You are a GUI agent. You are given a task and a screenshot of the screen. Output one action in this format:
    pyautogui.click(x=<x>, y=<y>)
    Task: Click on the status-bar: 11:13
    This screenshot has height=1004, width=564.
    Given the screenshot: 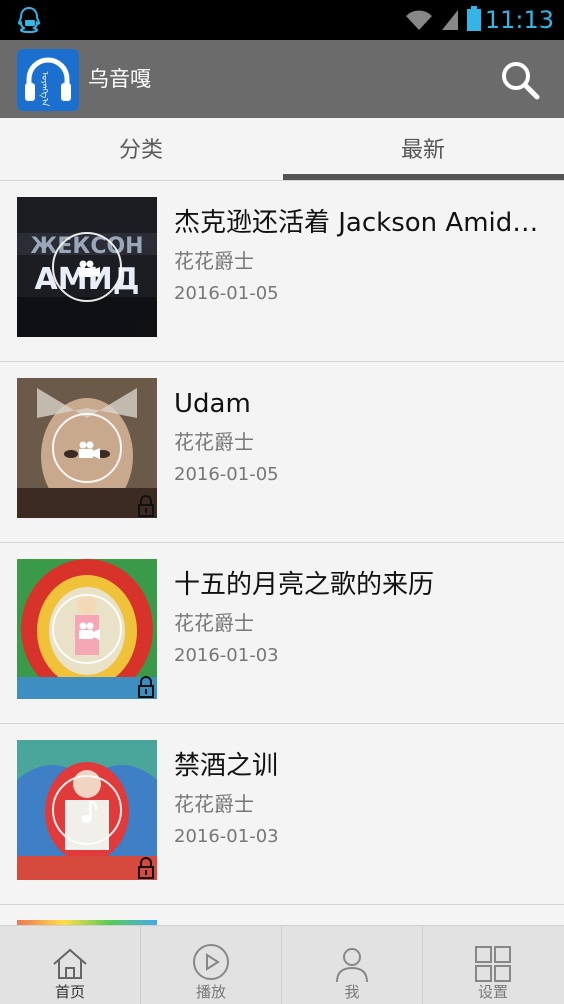 What is the action you would take?
    pyautogui.click(x=282, y=20)
    